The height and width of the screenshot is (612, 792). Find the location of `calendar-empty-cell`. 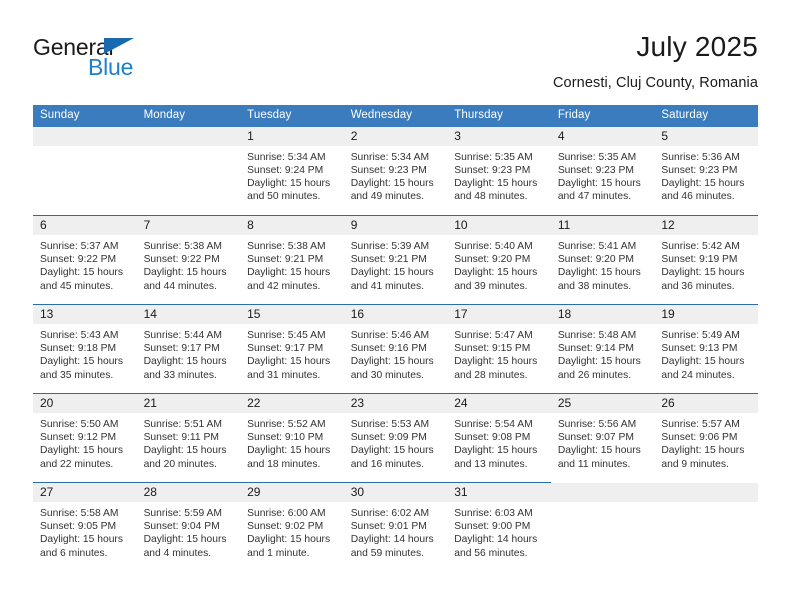

calendar-empty-cell is located at coordinates (85, 171).